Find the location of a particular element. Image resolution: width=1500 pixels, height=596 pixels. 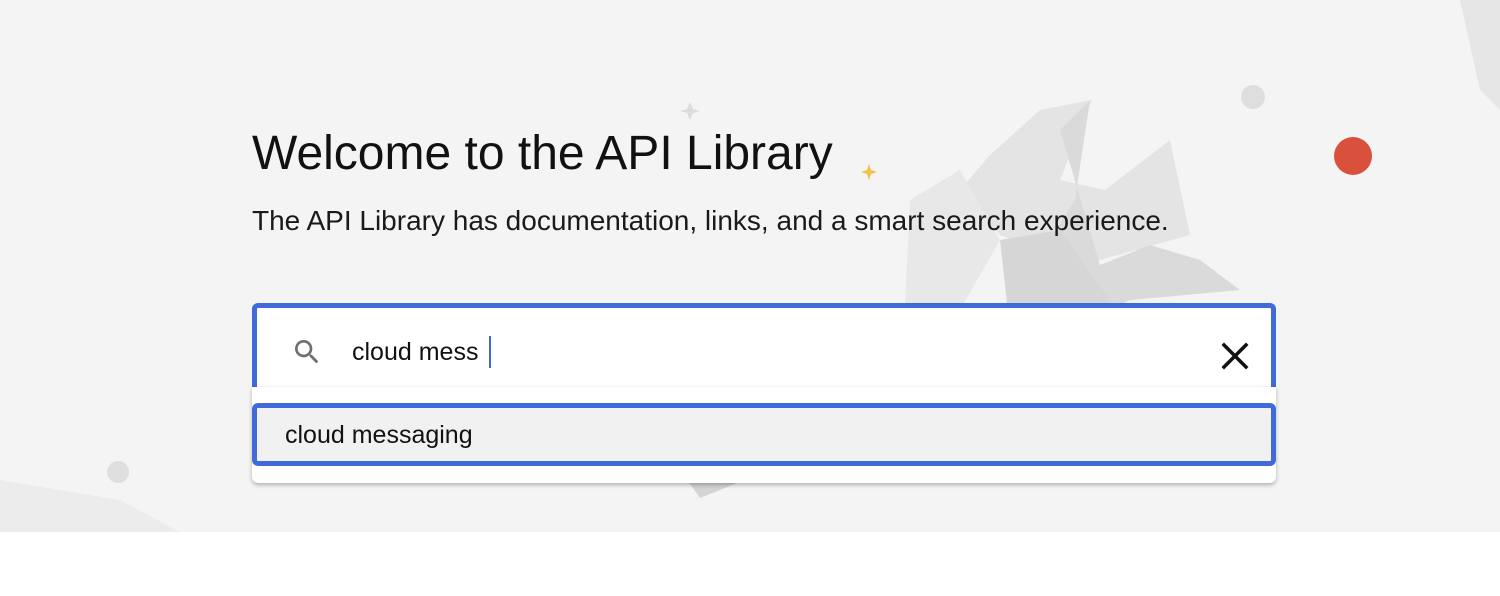

page-title: Welcome to the API Library is located at coordinates (542, 153).